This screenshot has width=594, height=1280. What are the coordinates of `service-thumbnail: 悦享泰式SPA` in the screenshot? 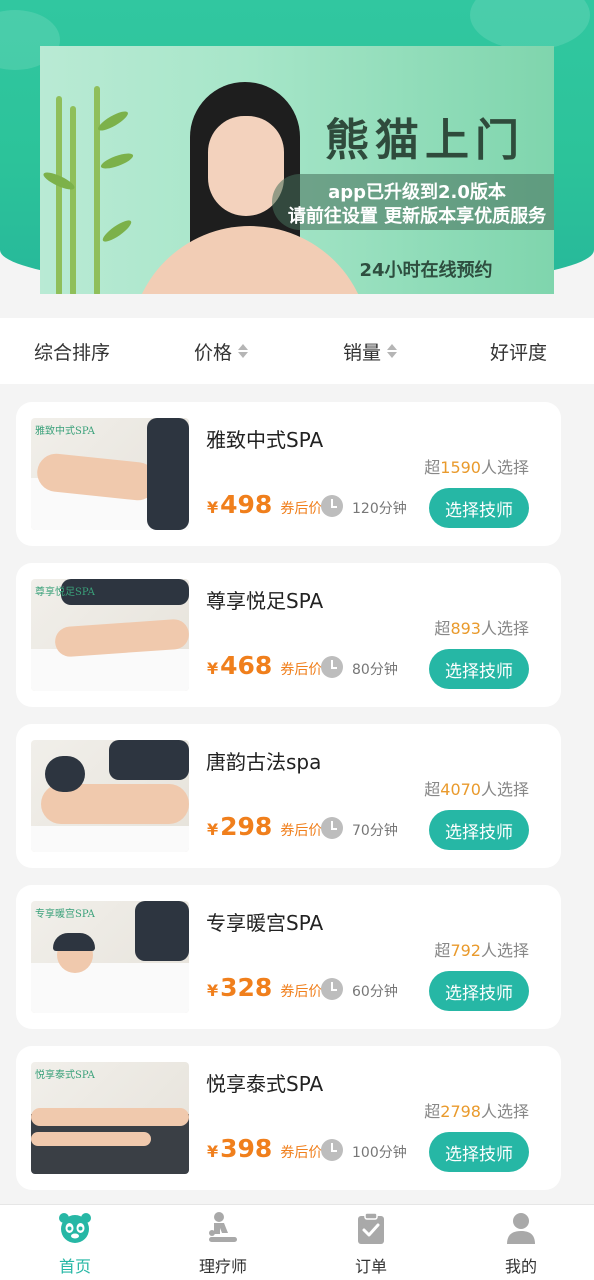 It's located at (110, 1118).